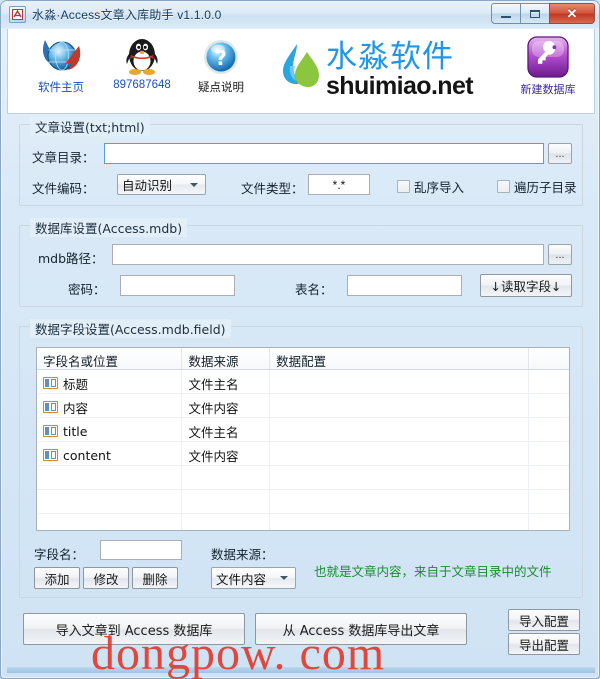 Image resolution: width=600 pixels, height=679 pixels. What do you see at coordinates (90, 126) in the screenshot?
I see `article-settings-legend: 文章设置(txt;html)` at bounding box center [90, 126].